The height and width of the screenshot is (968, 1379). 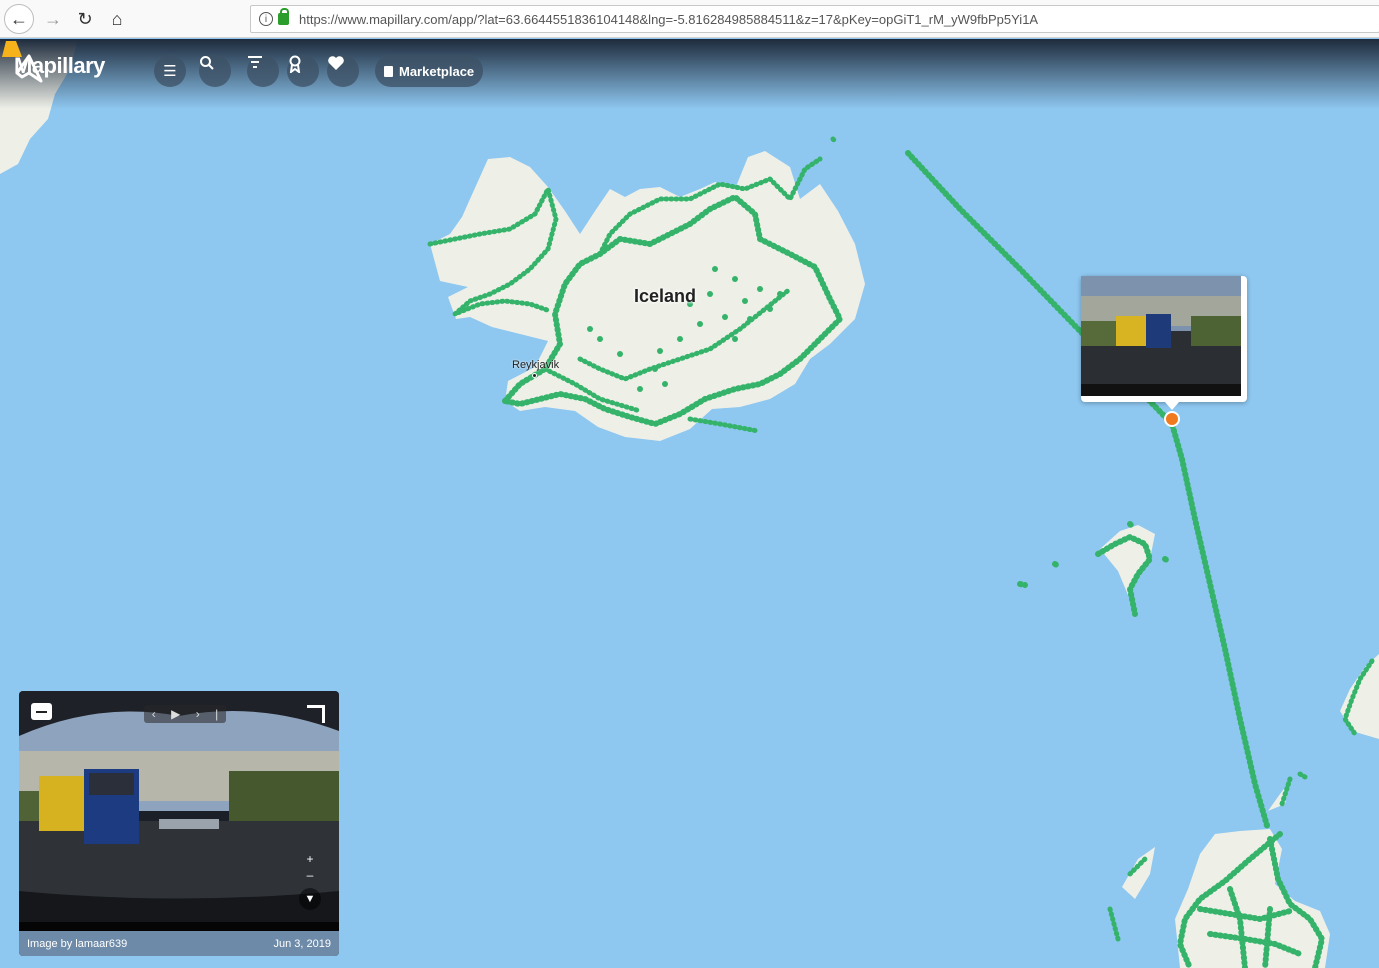 I want to click on minimize-button, so click(x=41, y=711).